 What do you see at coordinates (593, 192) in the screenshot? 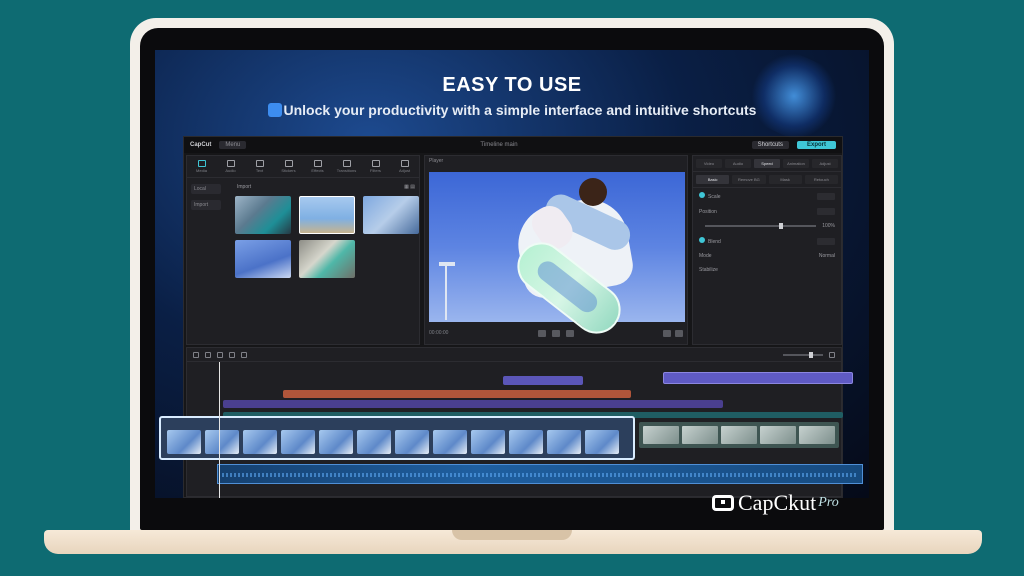
I see `skater-head` at bounding box center [593, 192].